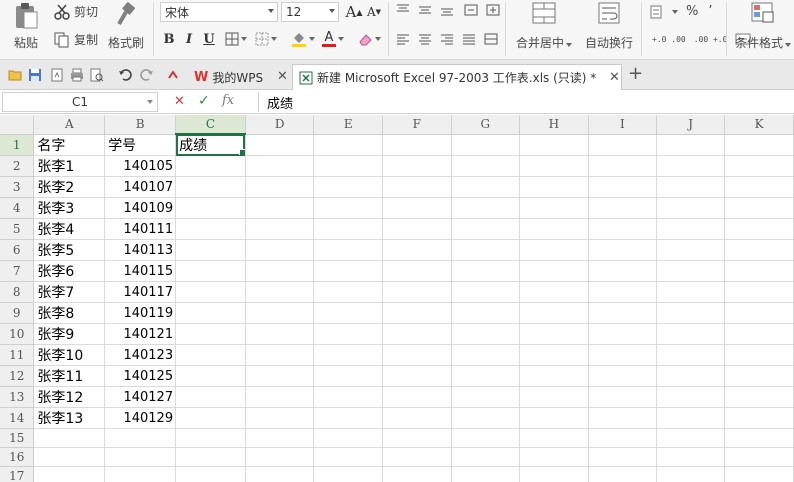 The height and width of the screenshot is (482, 794). I want to click on row-header: 3, so click(17, 187).